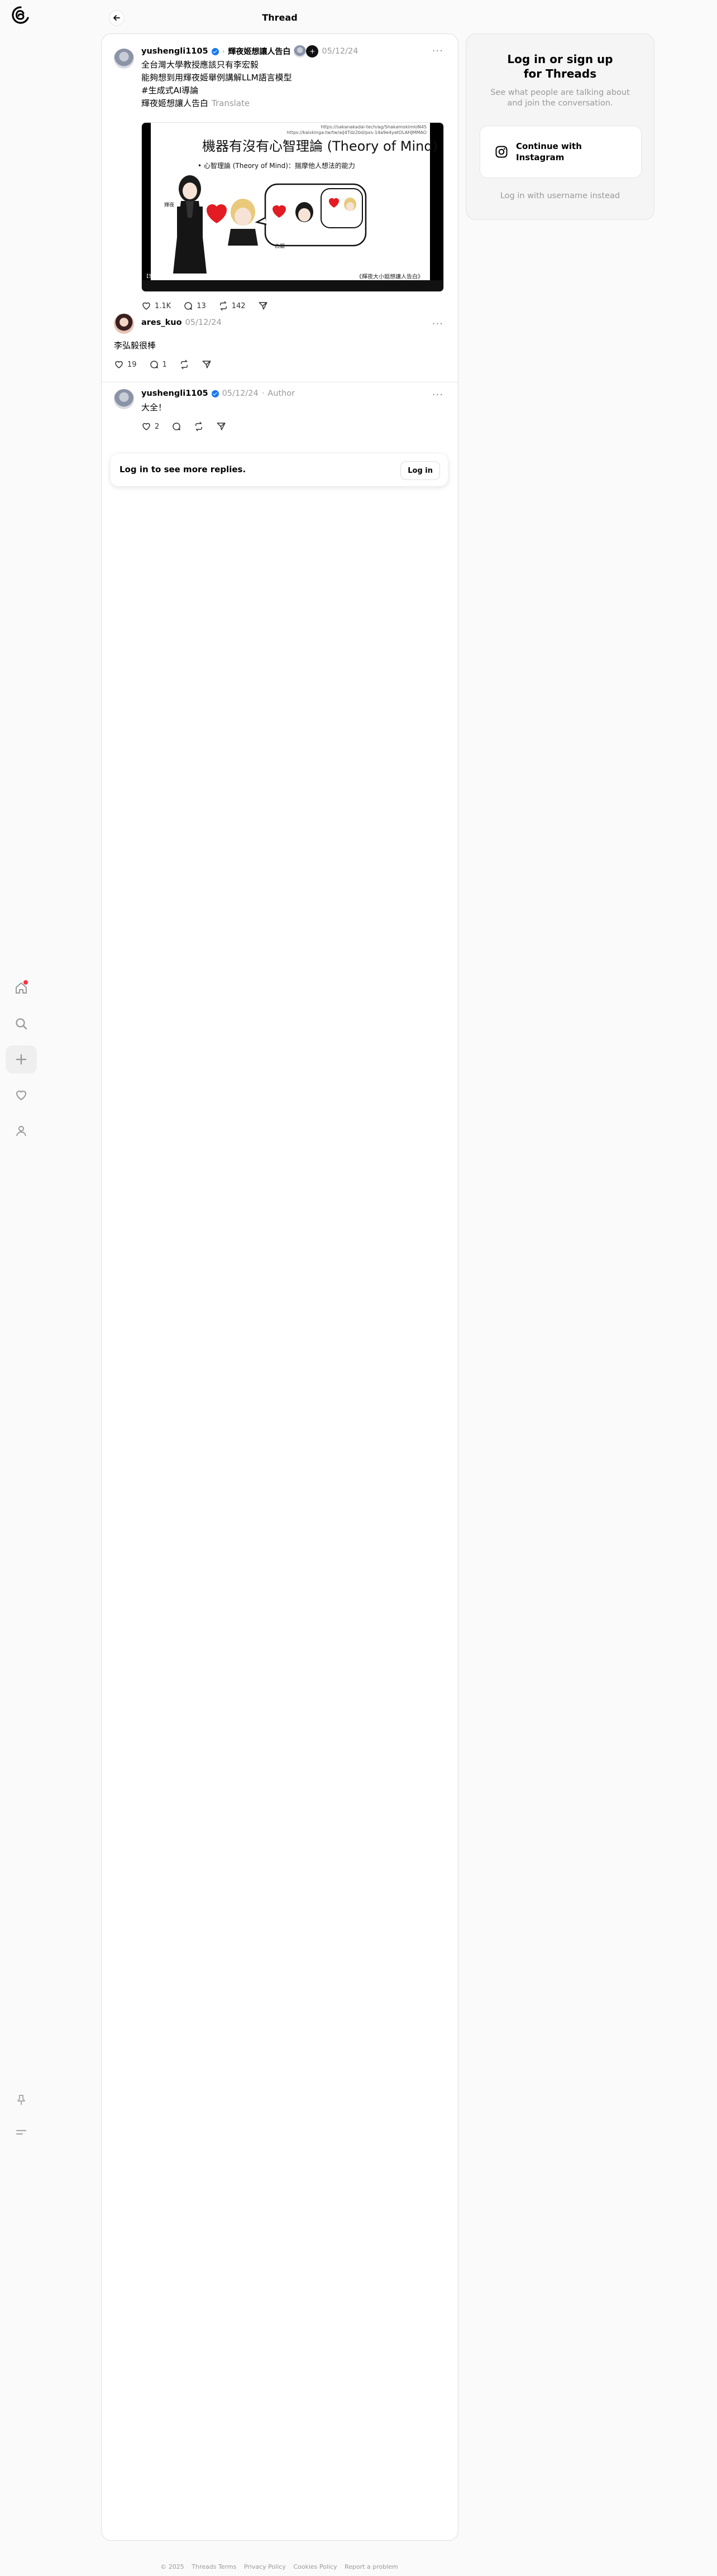 This screenshot has width=717, height=2576. I want to click on page-title: Thread, so click(280, 17).